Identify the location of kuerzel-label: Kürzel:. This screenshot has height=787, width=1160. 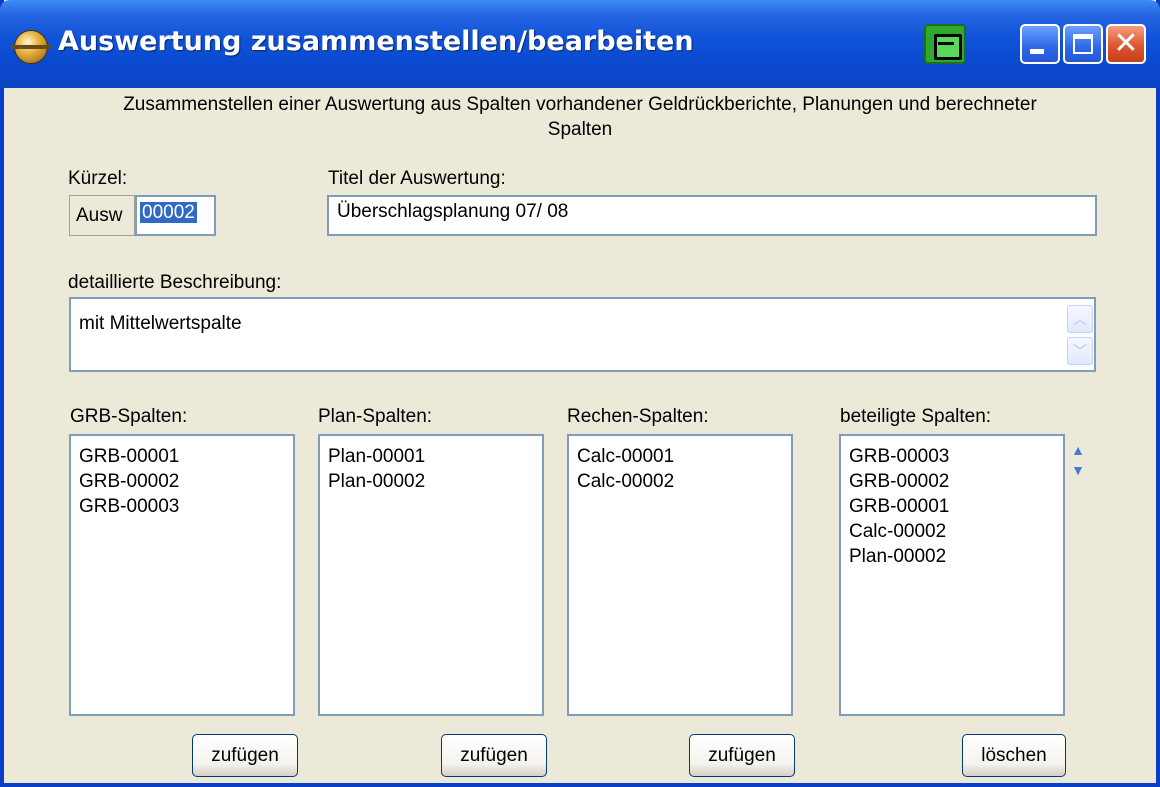
(98, 178).